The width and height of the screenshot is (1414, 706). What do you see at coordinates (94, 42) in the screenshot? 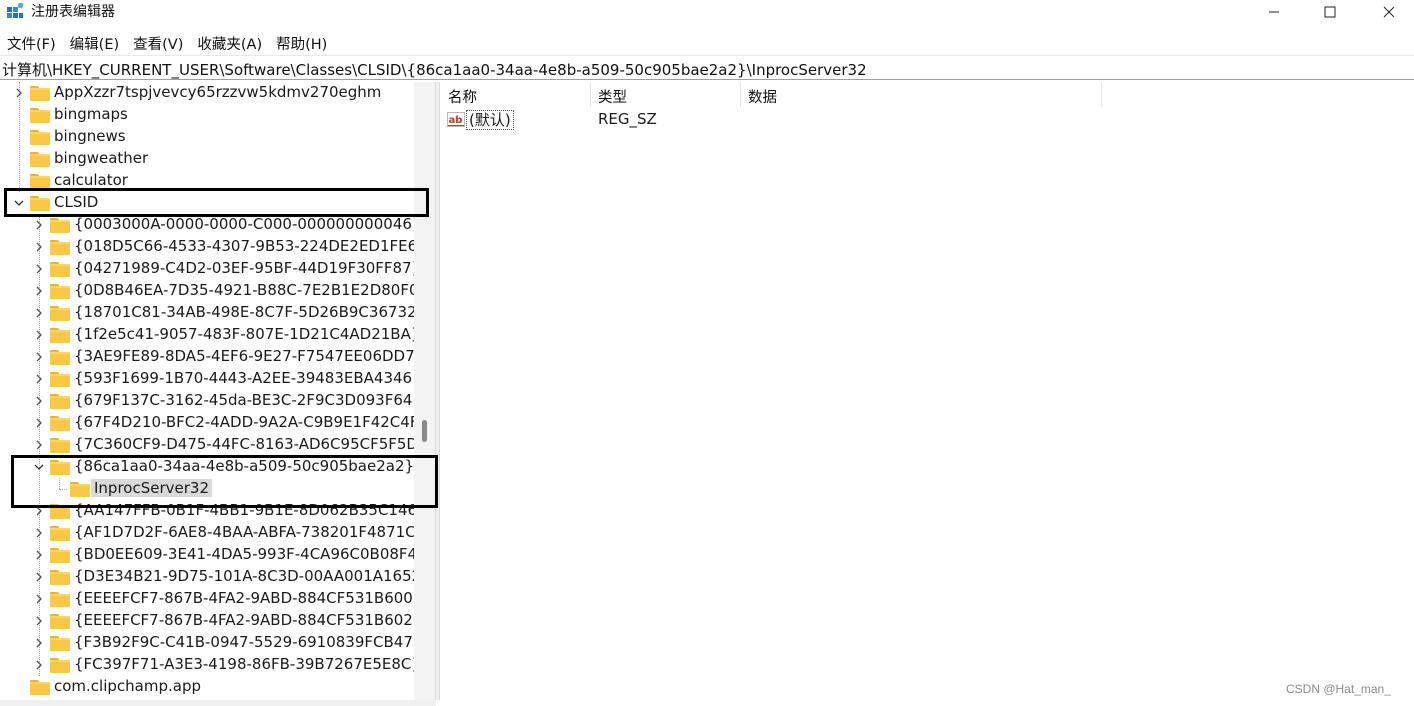
I see `menu-edit: 编辑(E)` at bounding box center [94, 42].